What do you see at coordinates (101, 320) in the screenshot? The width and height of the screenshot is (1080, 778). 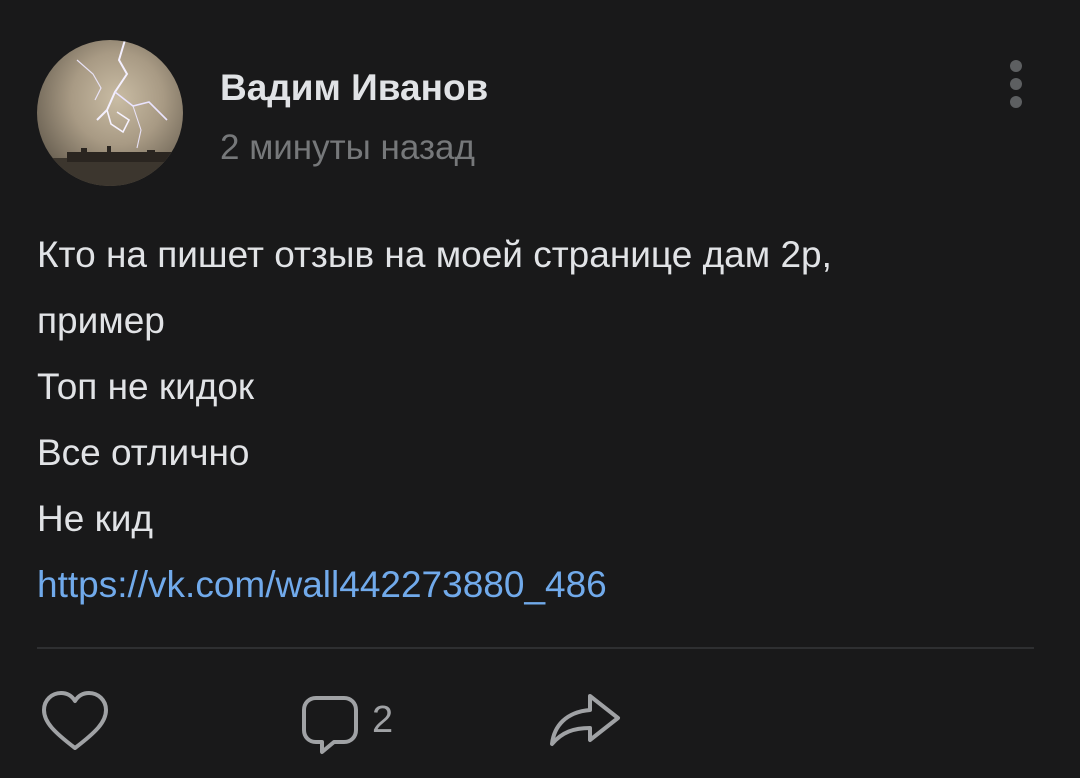 I see `post-text-line: пример` at bounding box center [101, 320].